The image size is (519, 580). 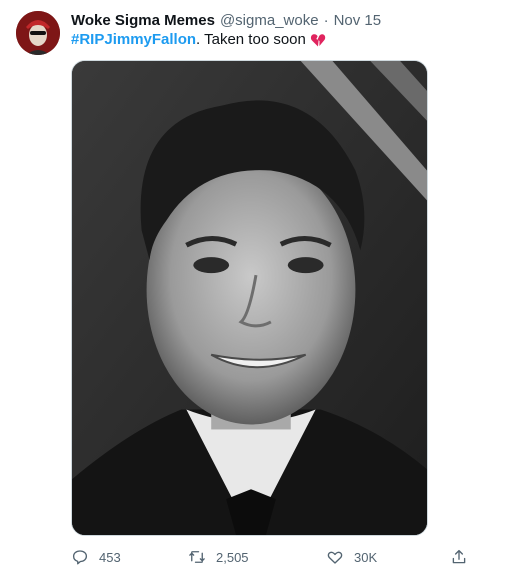 I want to click on share-button, so click(x=459, y=557).